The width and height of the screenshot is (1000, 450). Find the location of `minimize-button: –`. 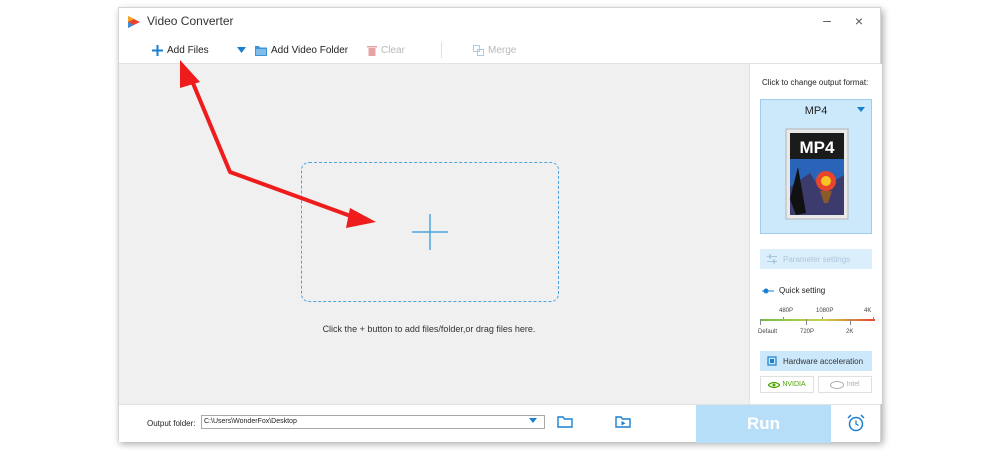

minimize-button: – is located at coordinates (827, 21).